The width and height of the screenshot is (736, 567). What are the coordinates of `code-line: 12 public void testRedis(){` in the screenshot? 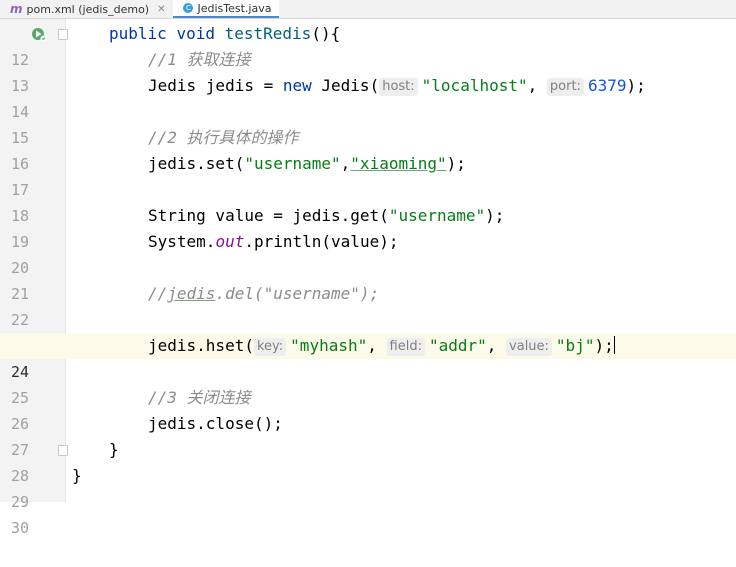 It's located at (368, 45).